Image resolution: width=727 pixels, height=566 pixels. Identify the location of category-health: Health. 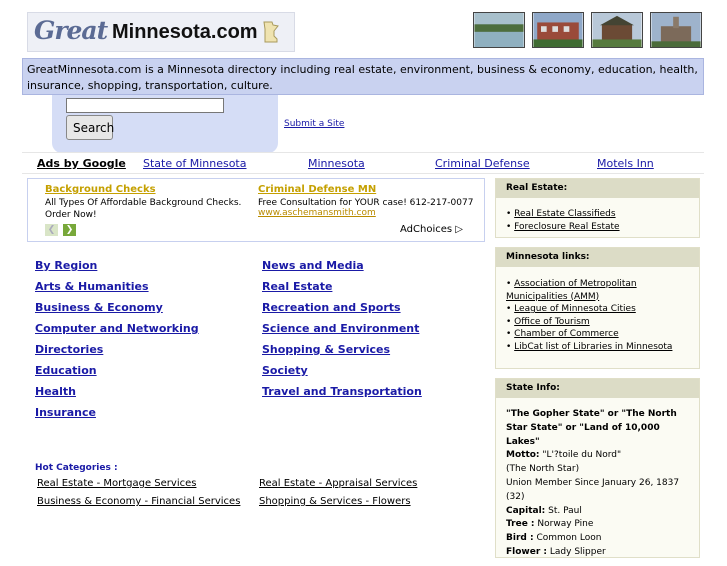
(55, 391).